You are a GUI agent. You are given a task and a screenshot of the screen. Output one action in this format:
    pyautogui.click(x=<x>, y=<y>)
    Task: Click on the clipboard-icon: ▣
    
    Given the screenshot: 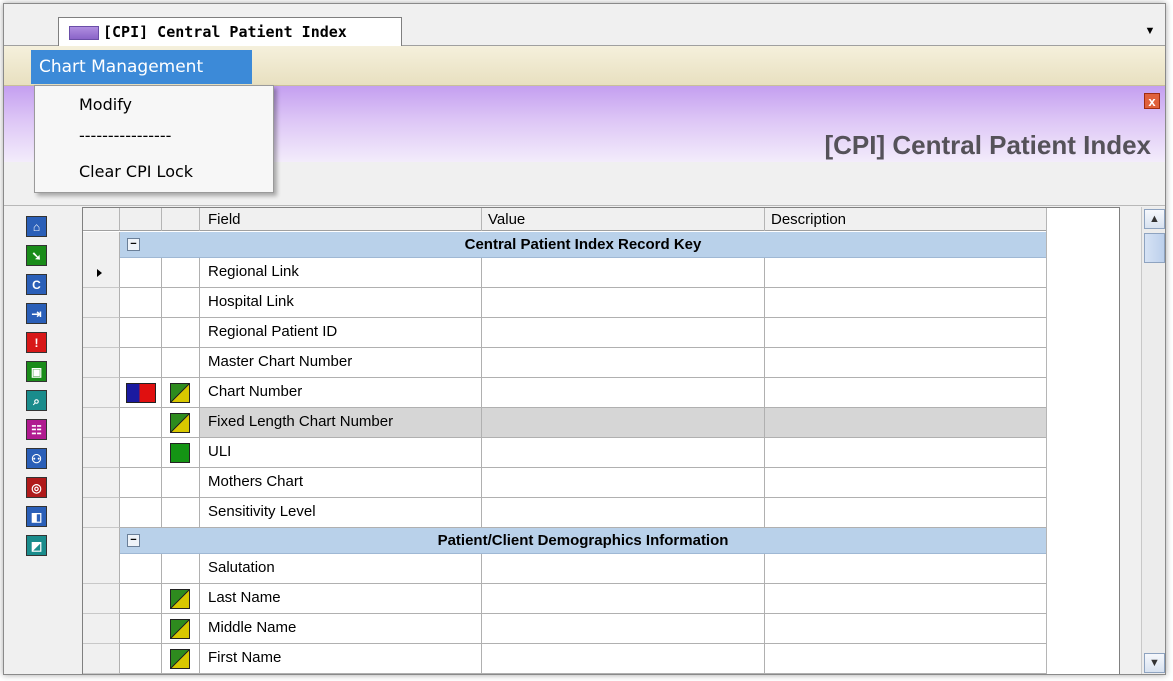 What is the action you would take?
    pyautogui.click(x=36, y=371)
    